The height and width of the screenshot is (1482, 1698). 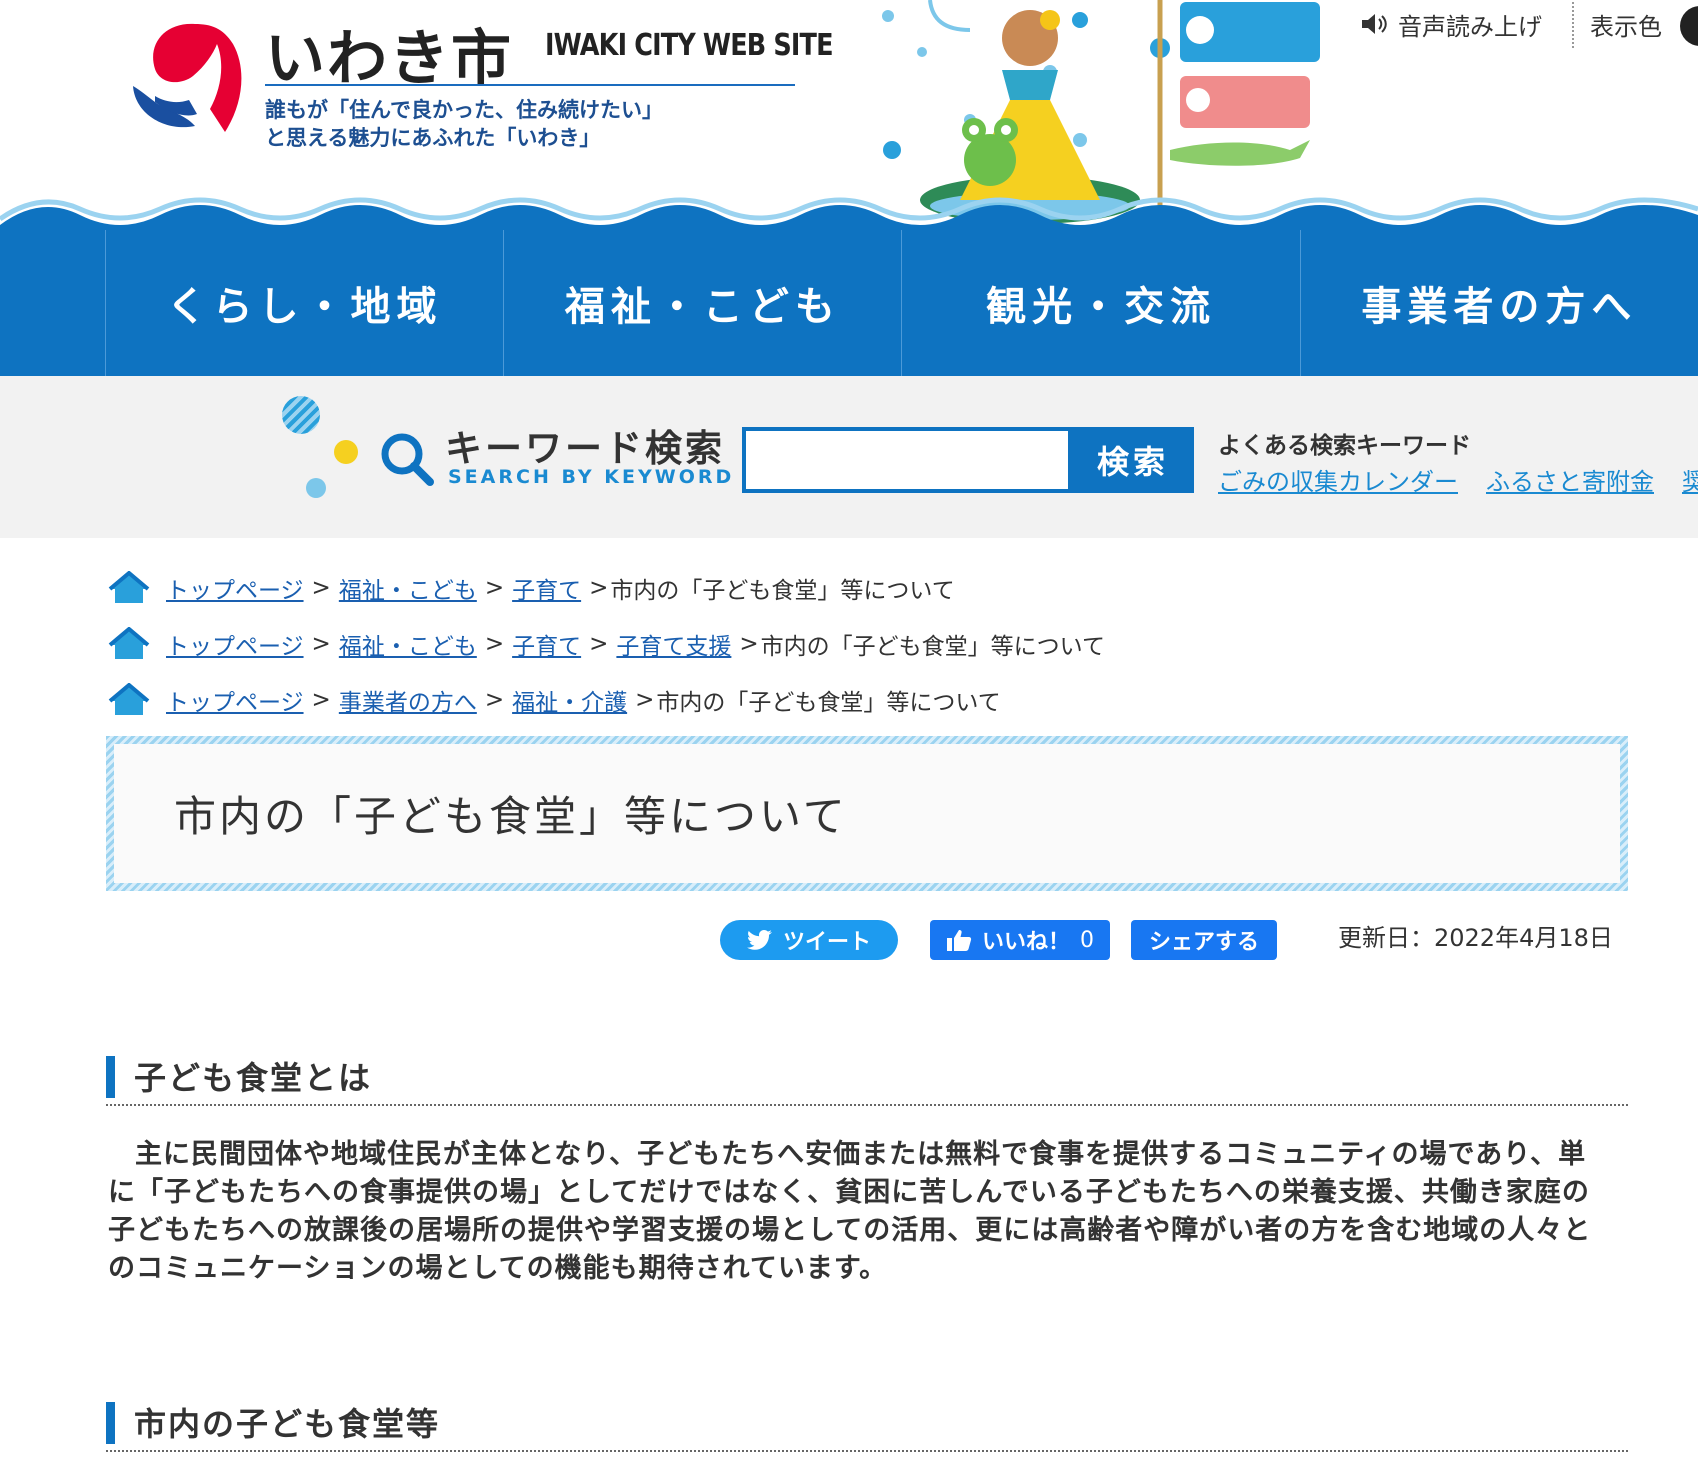 I want to click on global-nav: くらし・地域 福祉・こども 観光・交流 事業者の方へ, so click(x=849, y=303).